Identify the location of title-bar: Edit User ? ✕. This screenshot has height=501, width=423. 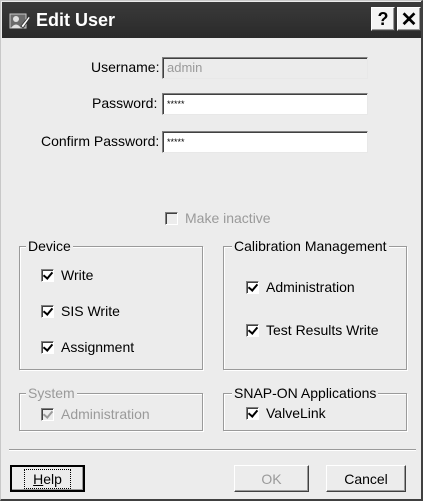
(211, 20).